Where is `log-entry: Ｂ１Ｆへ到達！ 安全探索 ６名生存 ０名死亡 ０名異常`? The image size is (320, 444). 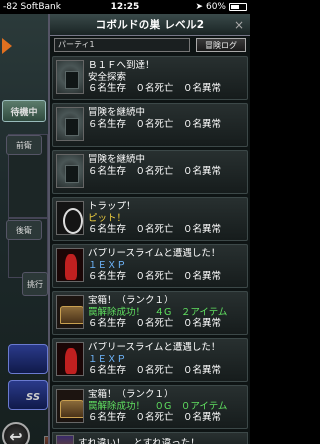
log-entry: Ｂ１Ｆへ到達！ 安全探索 ６名生存 ０名死亡 ０名異常 is located at coordinates (150, 78).